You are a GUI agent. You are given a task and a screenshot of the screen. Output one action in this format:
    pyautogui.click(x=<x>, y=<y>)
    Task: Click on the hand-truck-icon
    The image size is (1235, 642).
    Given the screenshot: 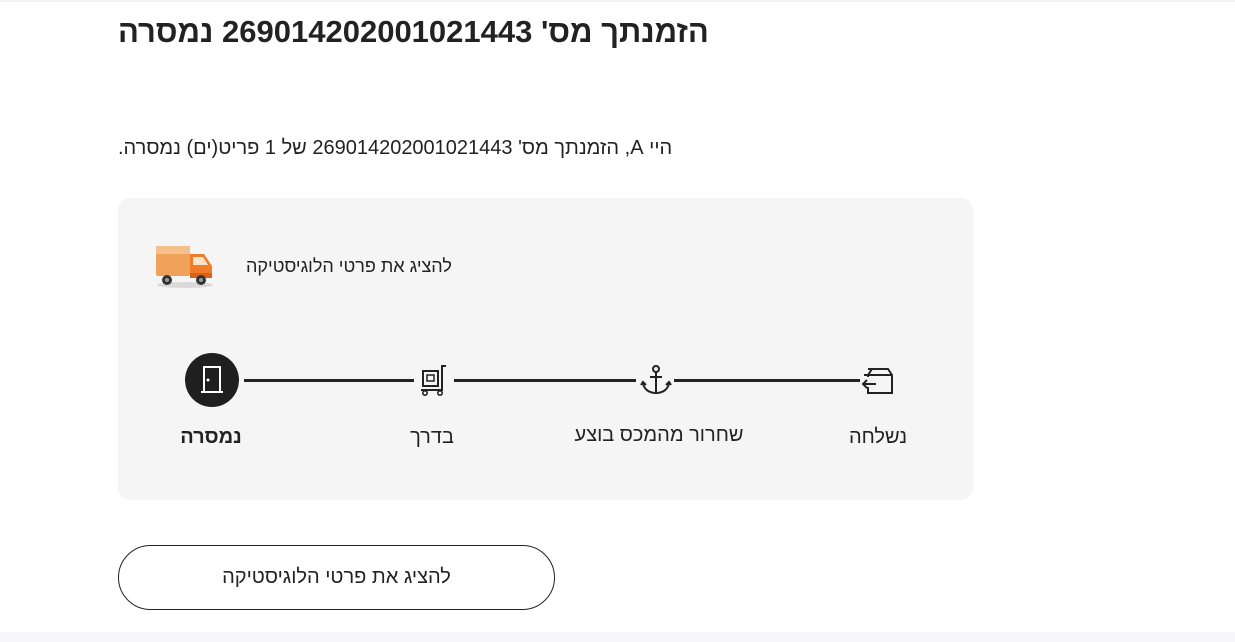 What is the action you would take?
    pyautogui.click(x=433, y=380)
    